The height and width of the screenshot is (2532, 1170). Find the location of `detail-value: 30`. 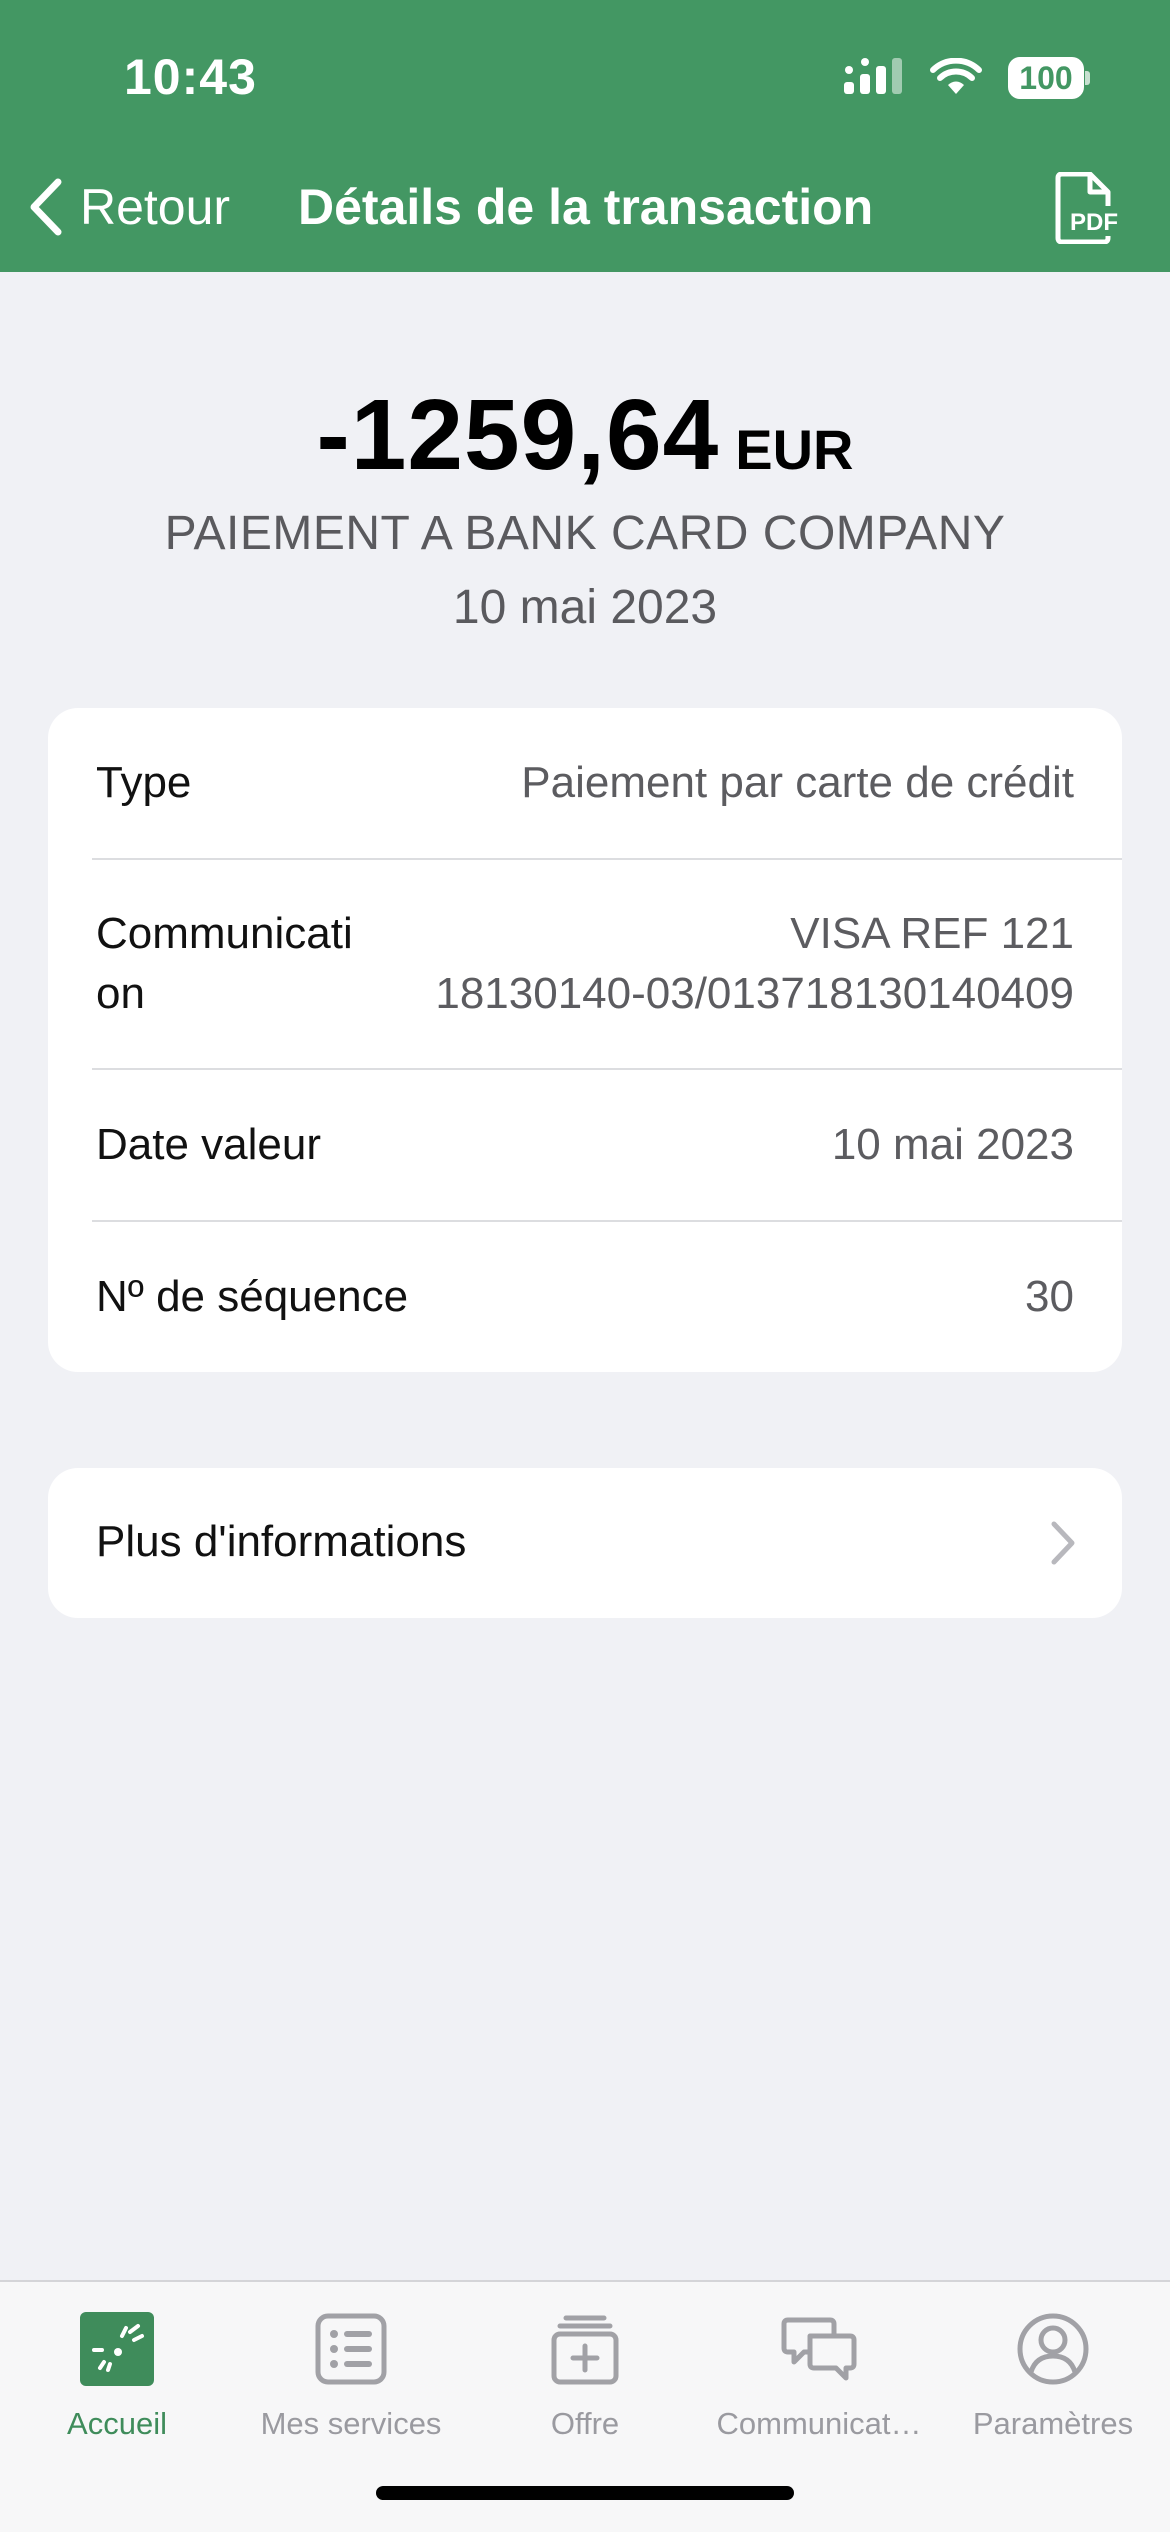

detail-value: 30 is located at coordinates (1049, 1296).